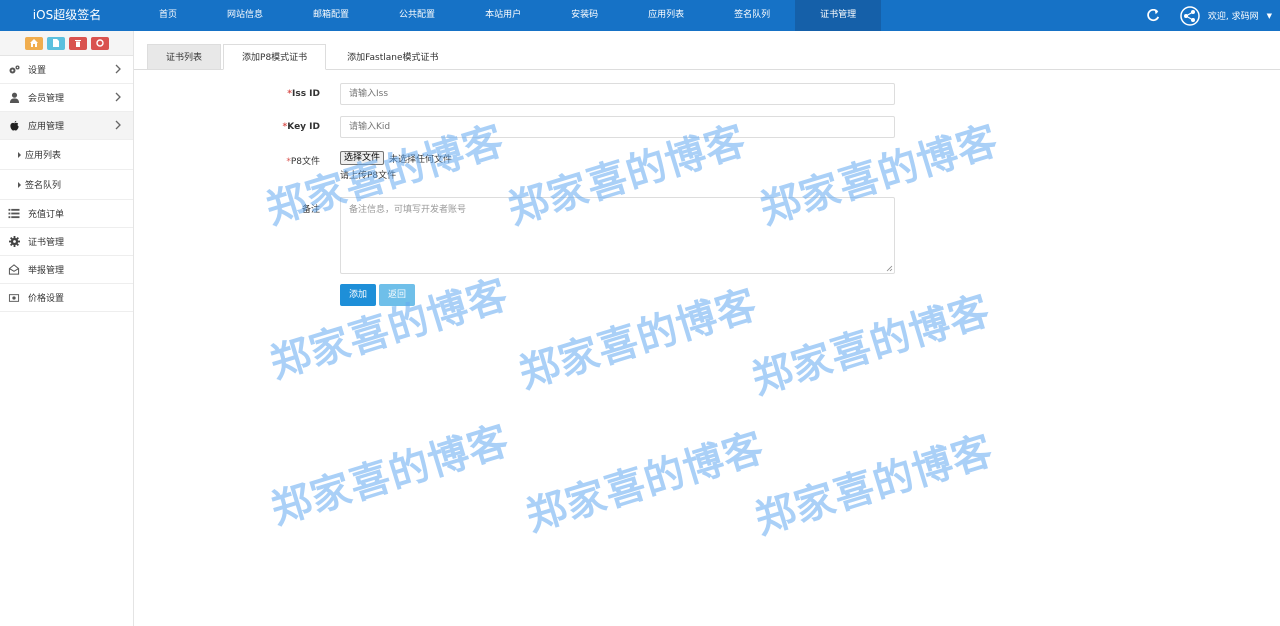 Image resolution: width=1280 pixels, height=626 pixels. What do you see at coordinates (66, 126) in the screenshot?
I see `sidebar-item-app-management: 应用管理` at bounding box center [66, 126].